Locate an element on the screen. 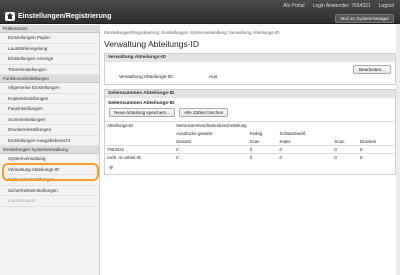  sidebar-item-department-id-management: Verwaltung Abteilungs-ID is located at coordinates (49, 171).